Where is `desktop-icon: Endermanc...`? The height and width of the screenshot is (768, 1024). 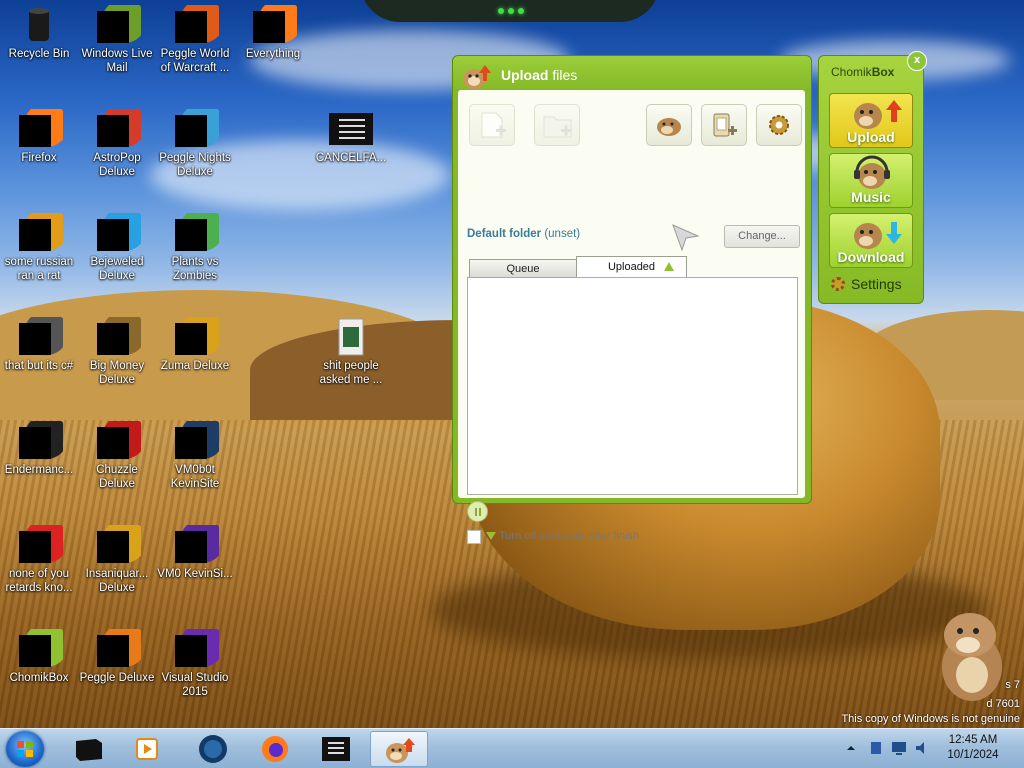 desktop-icon: Endermanc... is located at coordinates (39, 449).